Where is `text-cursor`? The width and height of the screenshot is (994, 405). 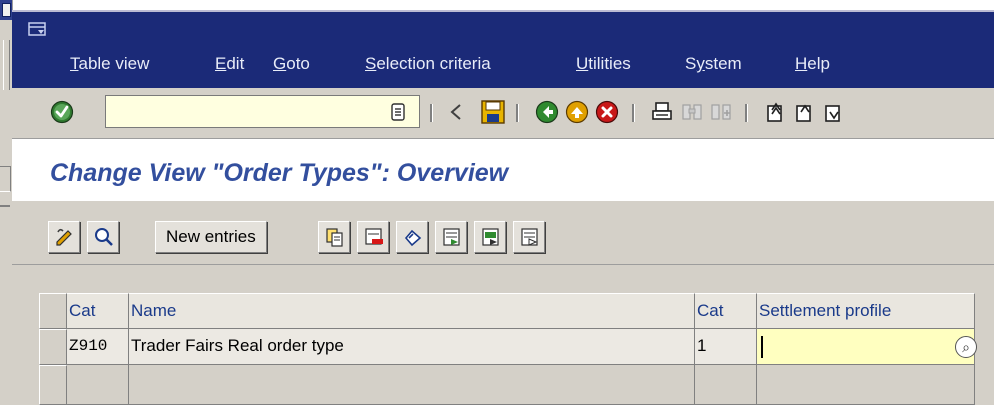
text-cursor is located at coordinates (762, 347).